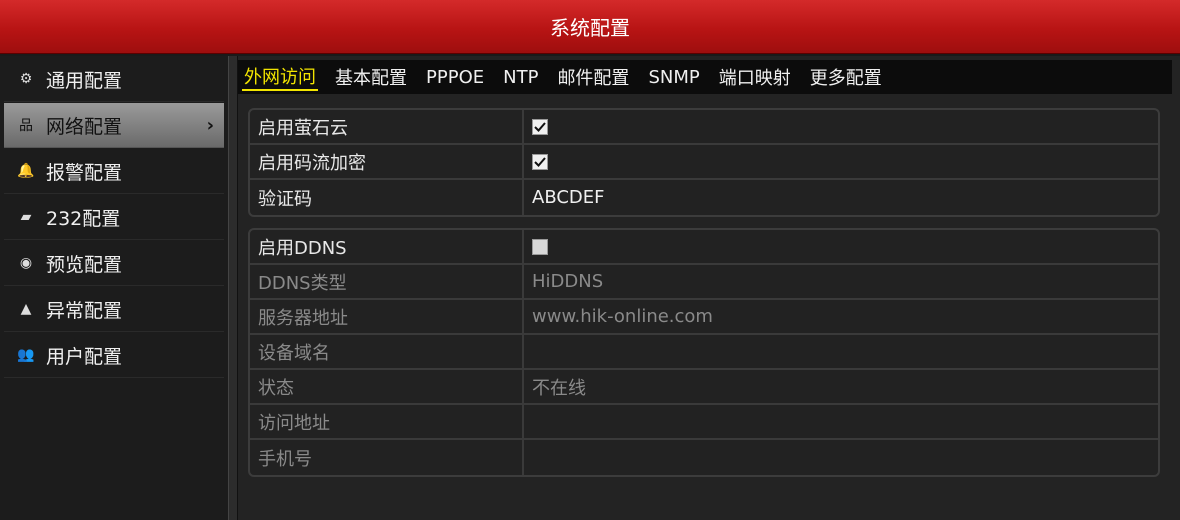 This screenshot has height=520, width=1180. I want to click on status-label: 状态, so click(387, 386).